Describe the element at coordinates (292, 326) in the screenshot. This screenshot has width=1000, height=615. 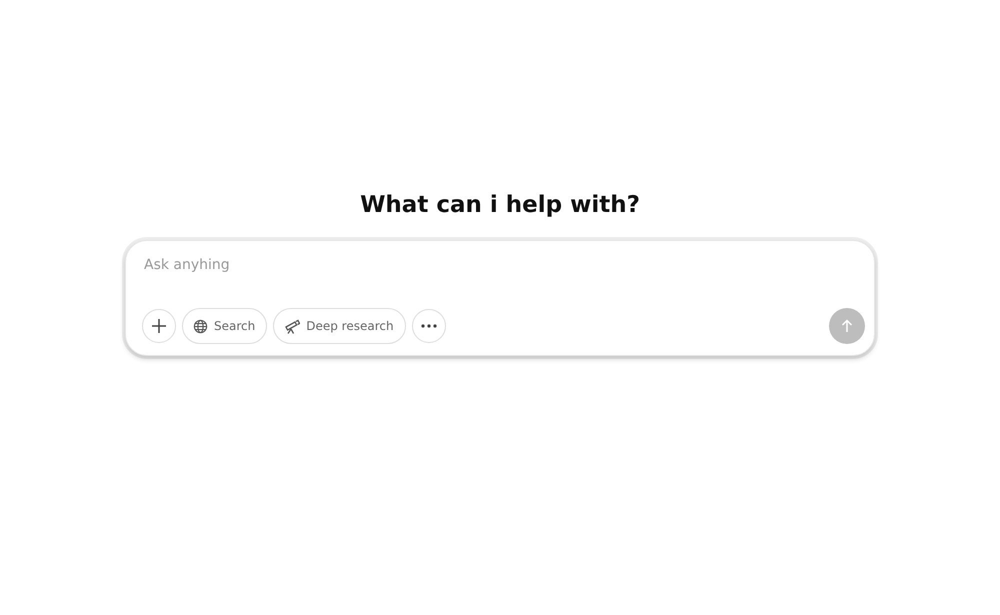
I see `telescope-icon` at that location.